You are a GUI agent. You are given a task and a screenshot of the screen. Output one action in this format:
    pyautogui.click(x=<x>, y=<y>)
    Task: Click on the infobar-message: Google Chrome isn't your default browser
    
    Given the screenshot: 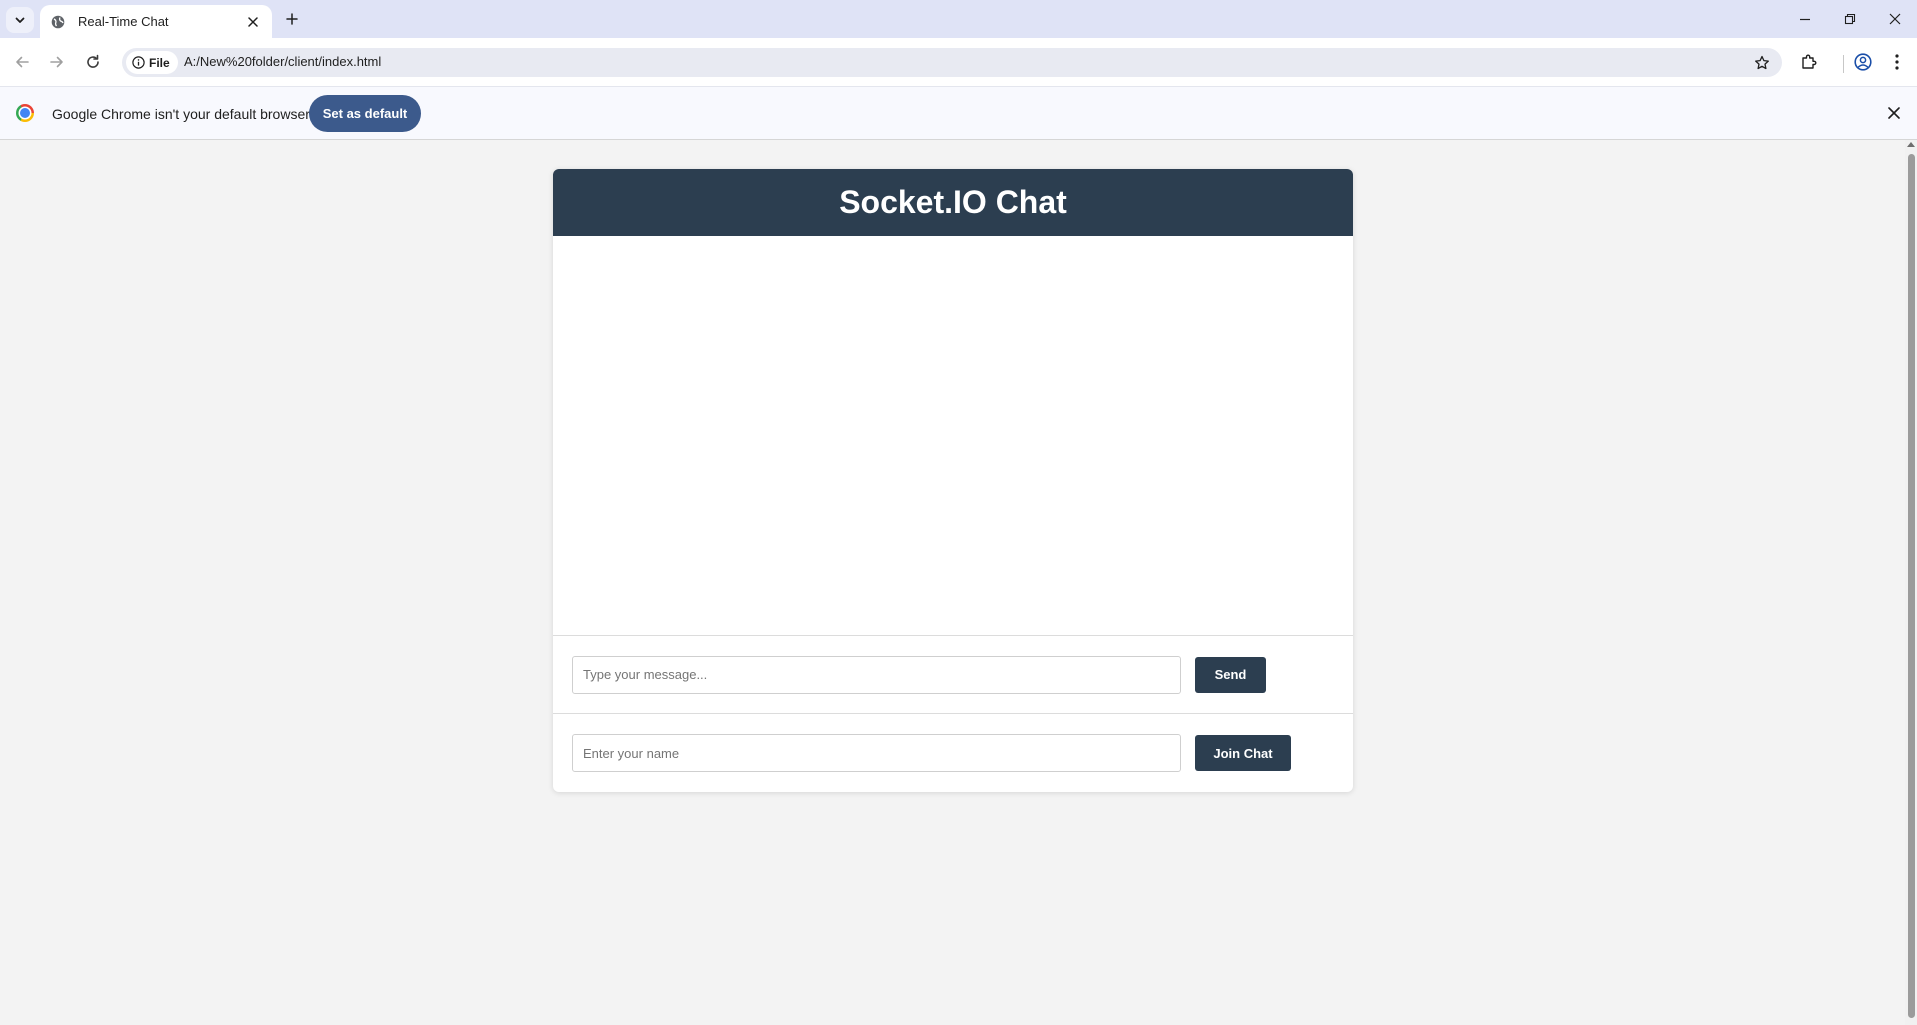 What is the action you would take?
    pyautogui.click(x=181, y=114)
    